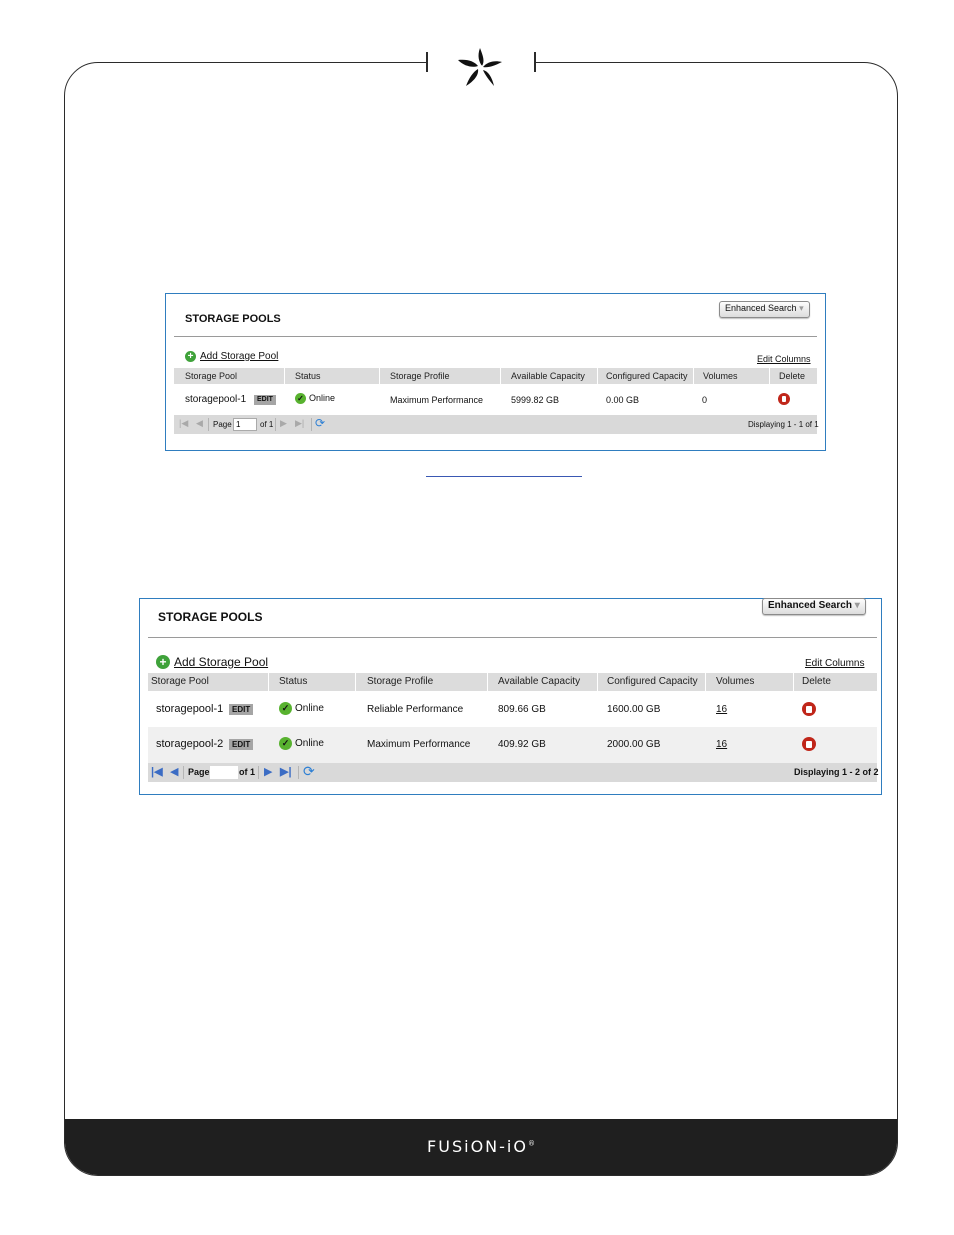 This screenshot has height=1235, width=954. Describe the element at coordinates (190, 744) in the screenshot. I see `pool-name: storagepool-2` at that location.